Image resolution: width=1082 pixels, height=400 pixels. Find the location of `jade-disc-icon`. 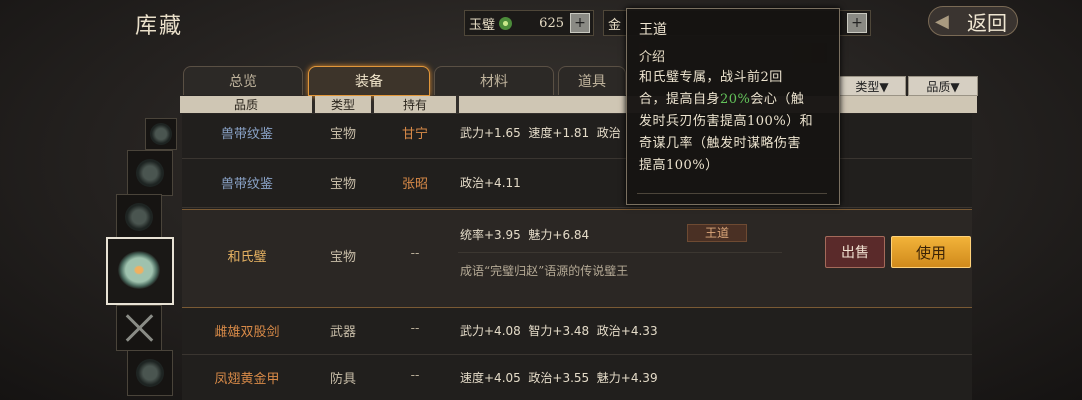

jade-disc-icon is located at coordinates (139, 270).